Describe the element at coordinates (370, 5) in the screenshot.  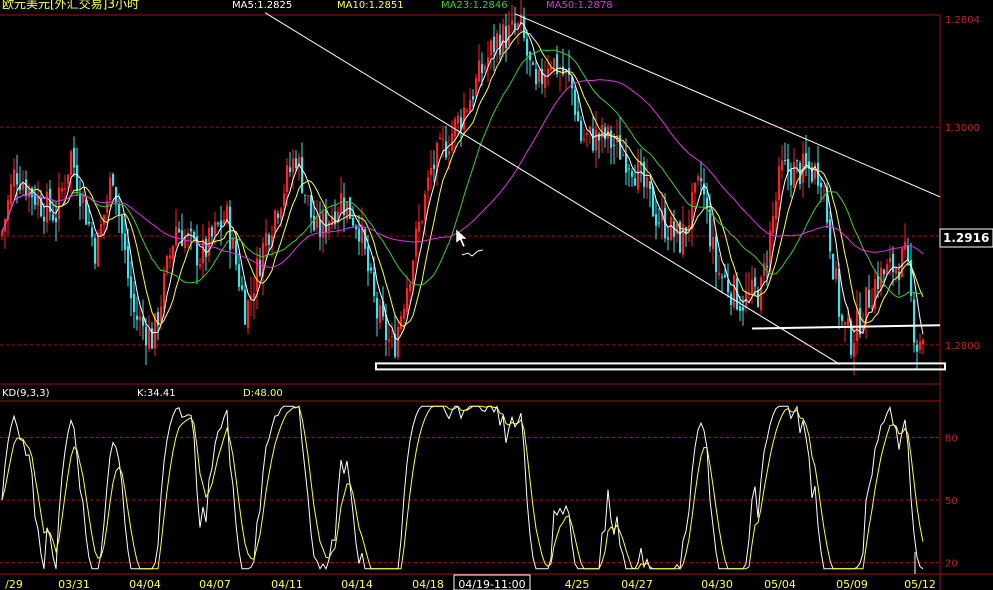
I see `ma10-label: MA10:1.2851` at that location.